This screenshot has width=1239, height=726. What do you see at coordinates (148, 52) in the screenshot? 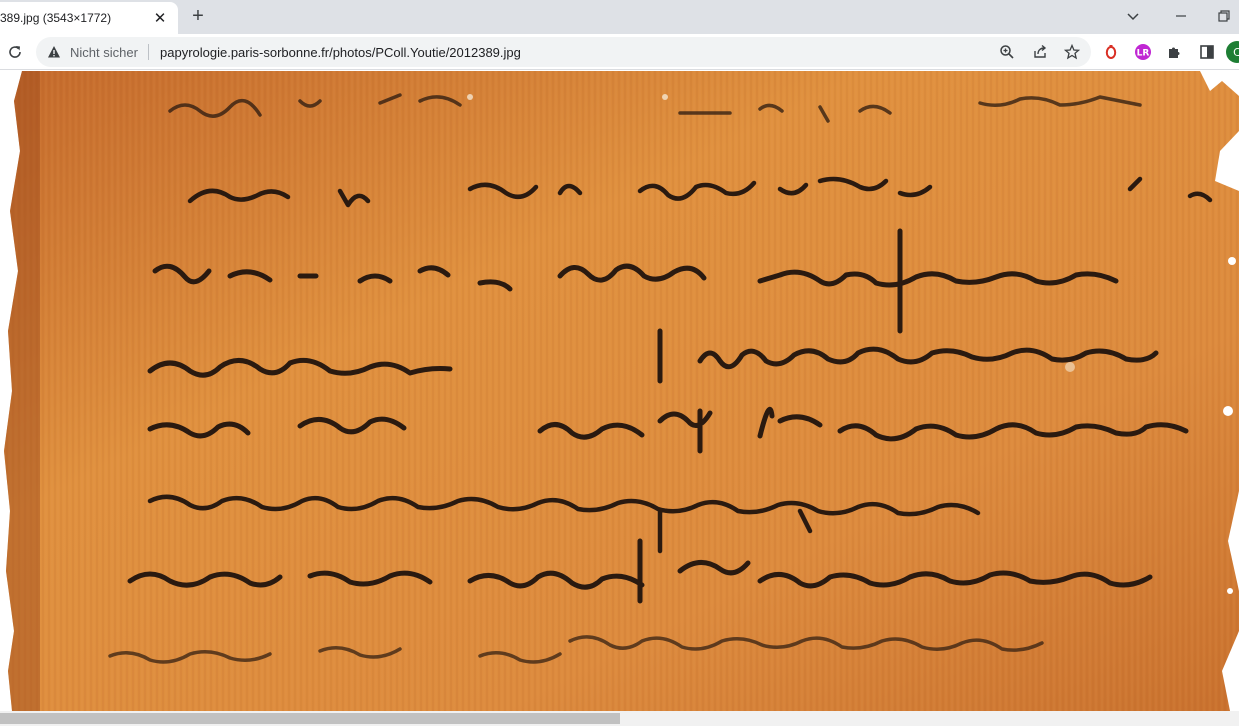
I see `divider` at bounding box center [148, 52].